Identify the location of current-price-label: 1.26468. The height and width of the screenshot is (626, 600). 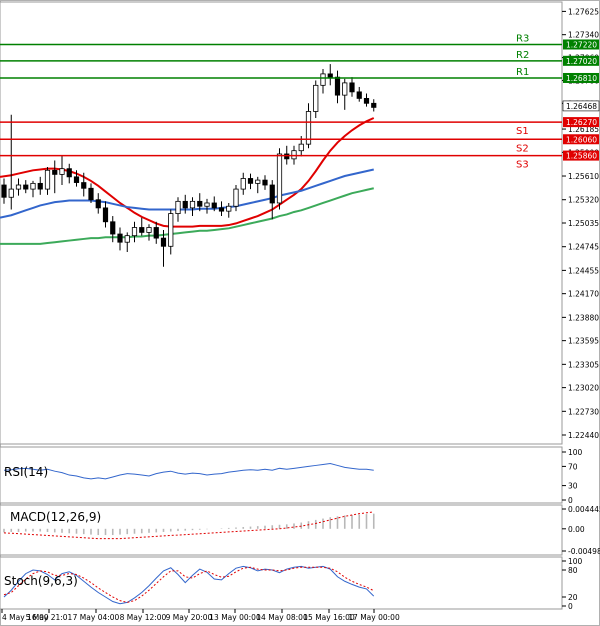
(581, 106).